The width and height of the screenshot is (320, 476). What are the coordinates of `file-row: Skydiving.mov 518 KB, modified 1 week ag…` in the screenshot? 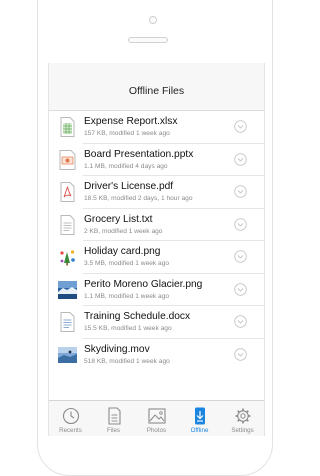 It's located at (156, 355).